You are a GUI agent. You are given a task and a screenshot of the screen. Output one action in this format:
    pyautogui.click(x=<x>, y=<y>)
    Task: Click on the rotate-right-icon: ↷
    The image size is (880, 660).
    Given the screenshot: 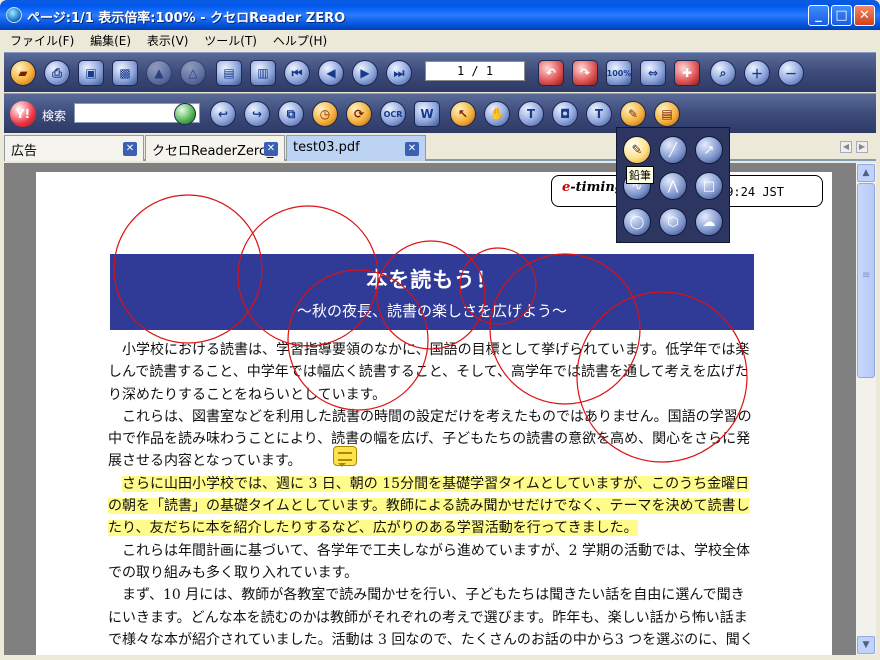 What is the action you would take?
    pyautogui.click(x=585, y=73)
    